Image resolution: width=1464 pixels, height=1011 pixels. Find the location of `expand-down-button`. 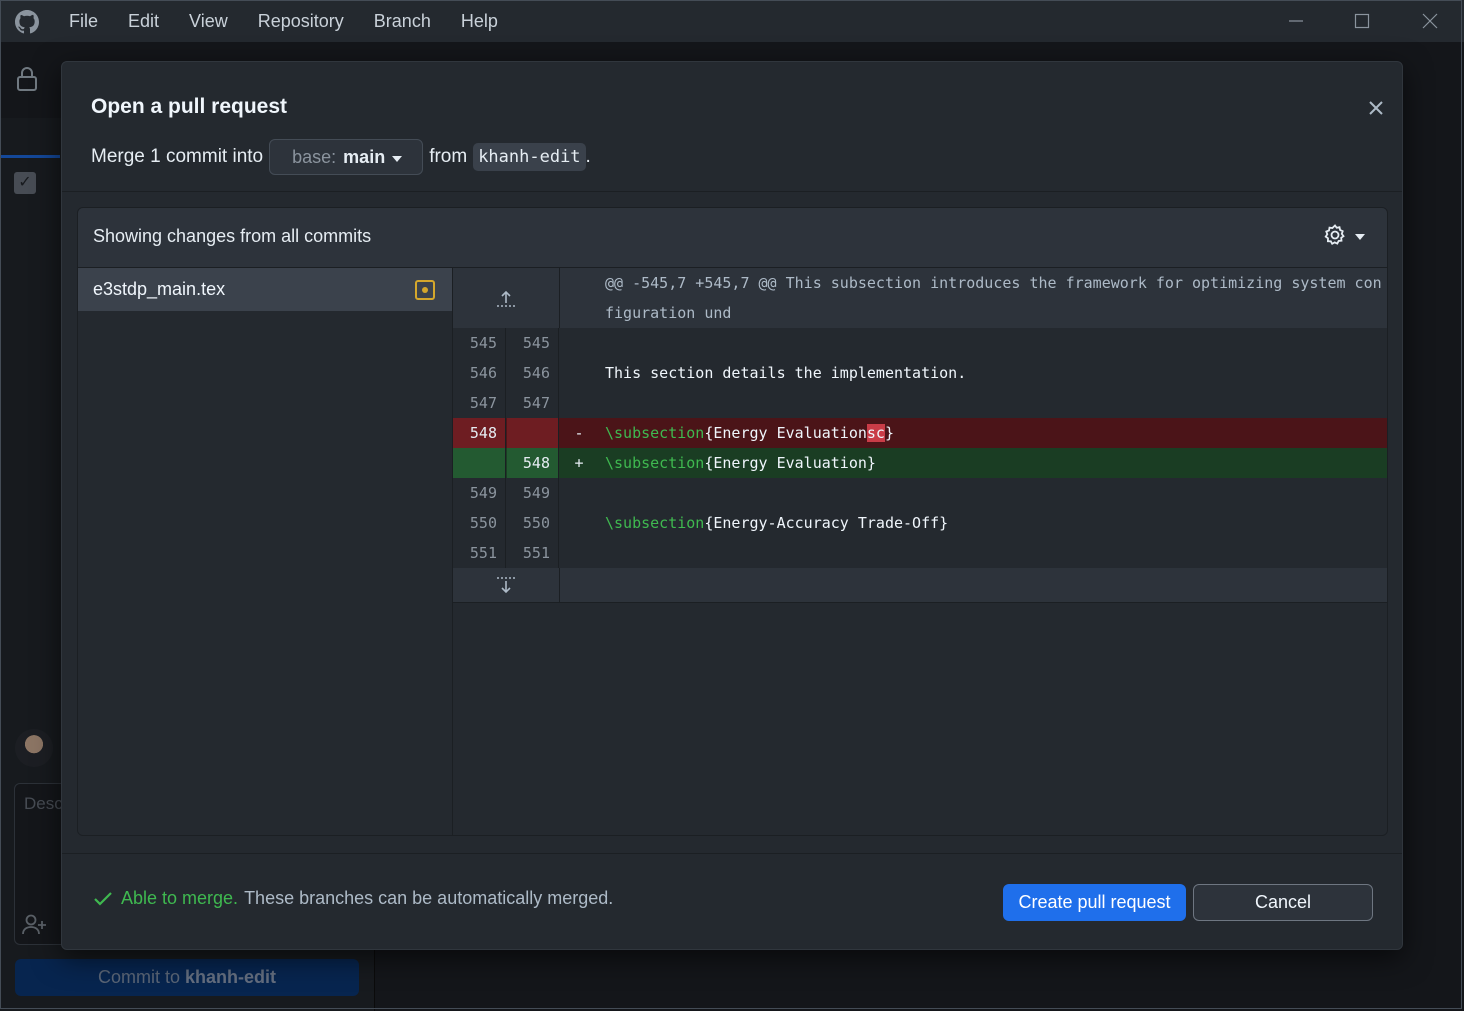

expand-down-button is located at coordinates (506, 586).